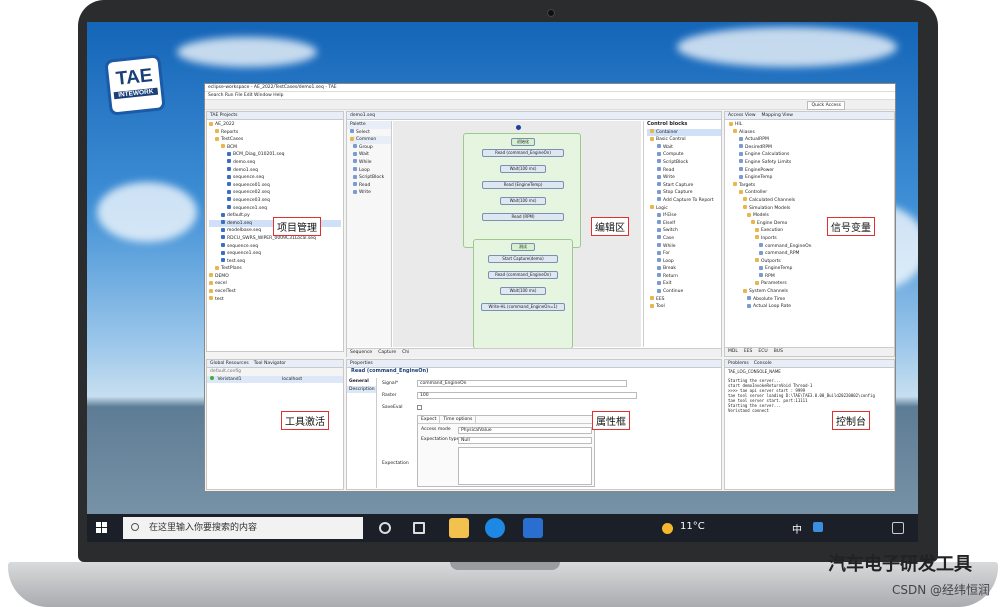 Image resolution: width=1006 pixels, height=607 pixels. Describe the element at coordinates (684, 163) in the screenshot. I see `control-block-item: ScriptBlock` at that location.